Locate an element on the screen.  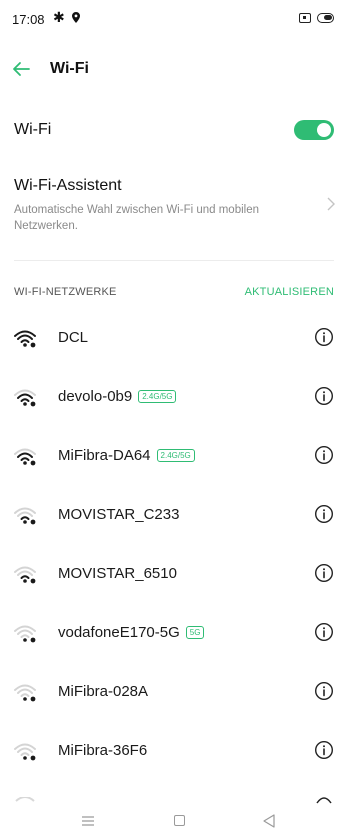
chevron-right-icon is located at coordinates (331, 204).